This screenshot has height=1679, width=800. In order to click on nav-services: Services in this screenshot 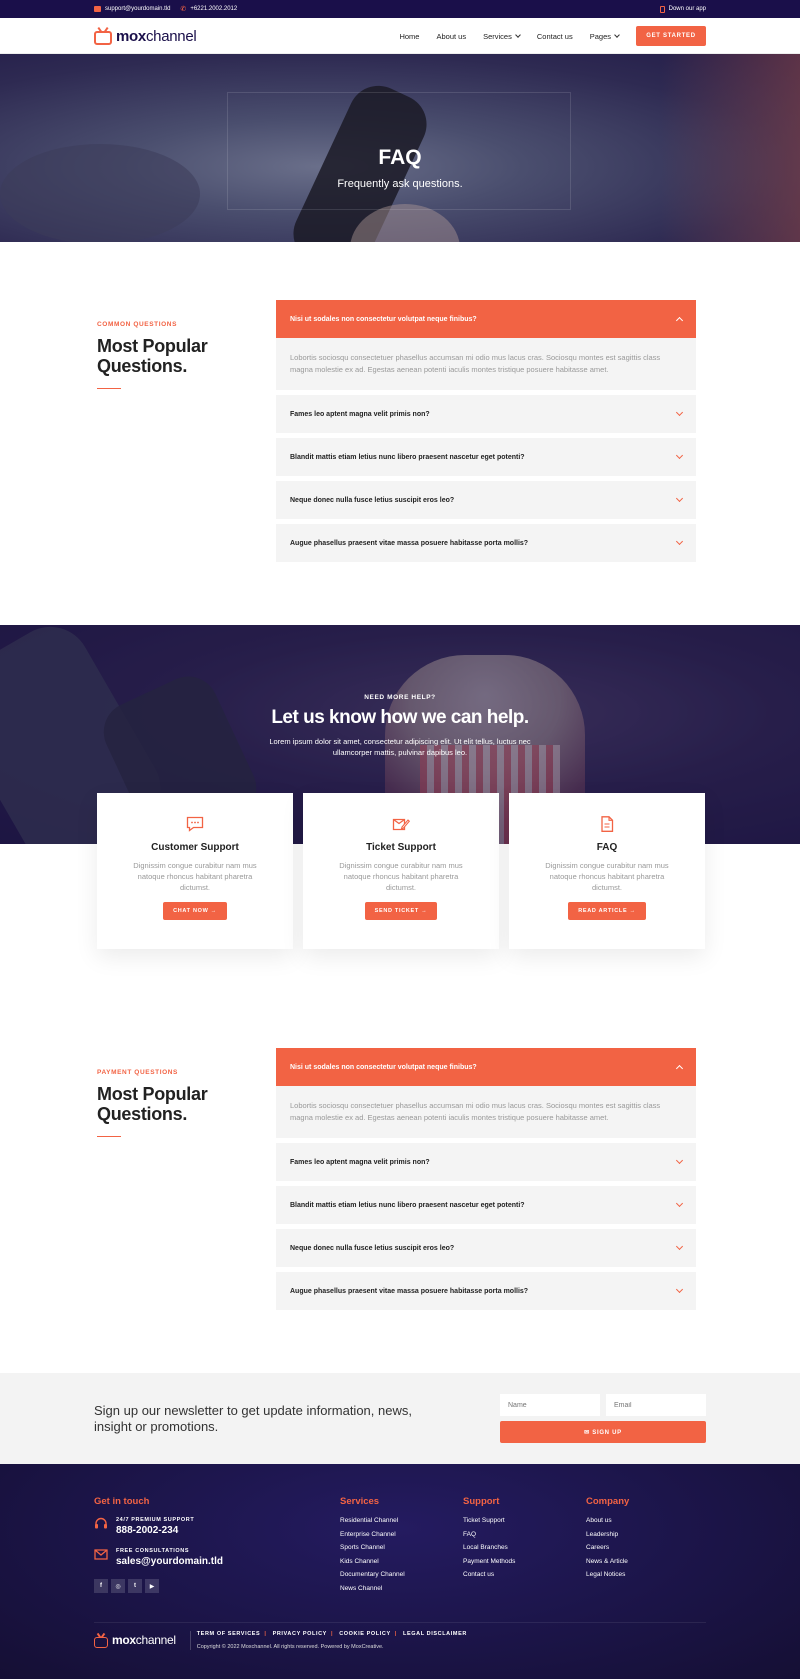, I will do `click(502, 36)`.